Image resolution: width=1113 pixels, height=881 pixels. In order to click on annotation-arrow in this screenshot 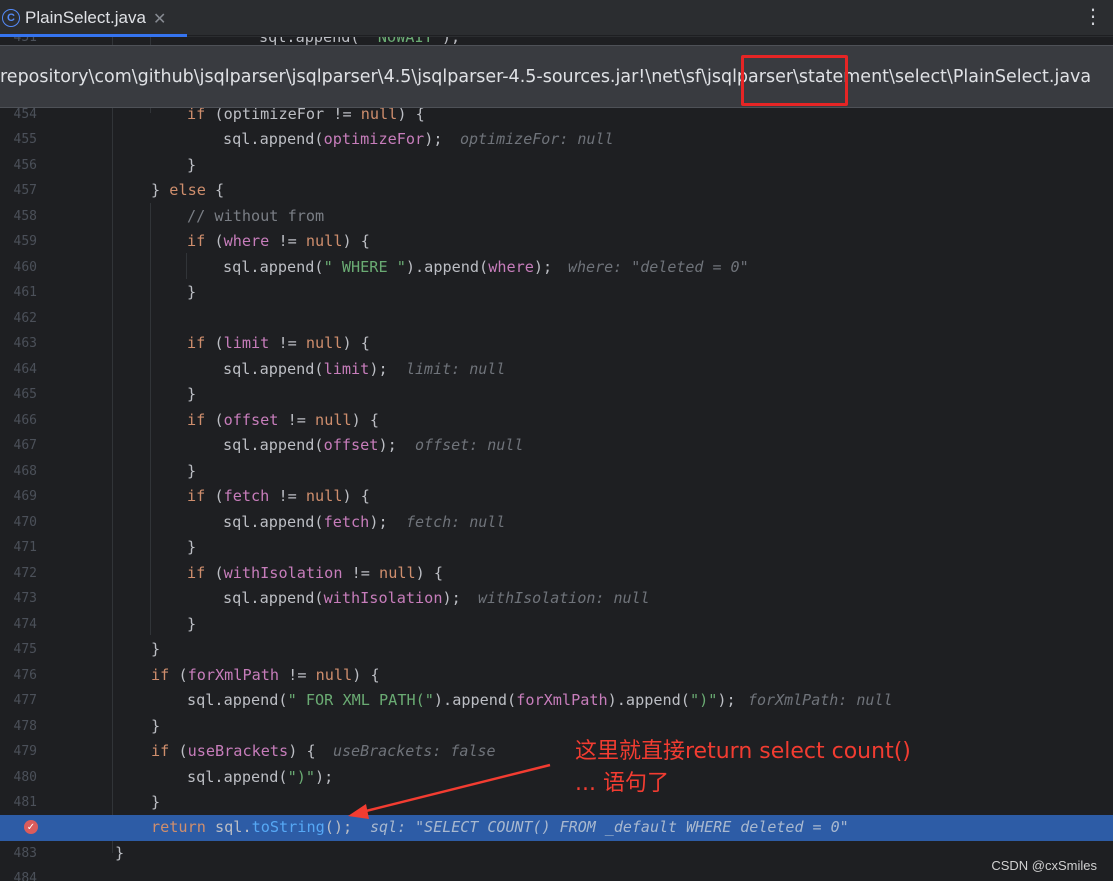, I will do `click(449, 791)`.